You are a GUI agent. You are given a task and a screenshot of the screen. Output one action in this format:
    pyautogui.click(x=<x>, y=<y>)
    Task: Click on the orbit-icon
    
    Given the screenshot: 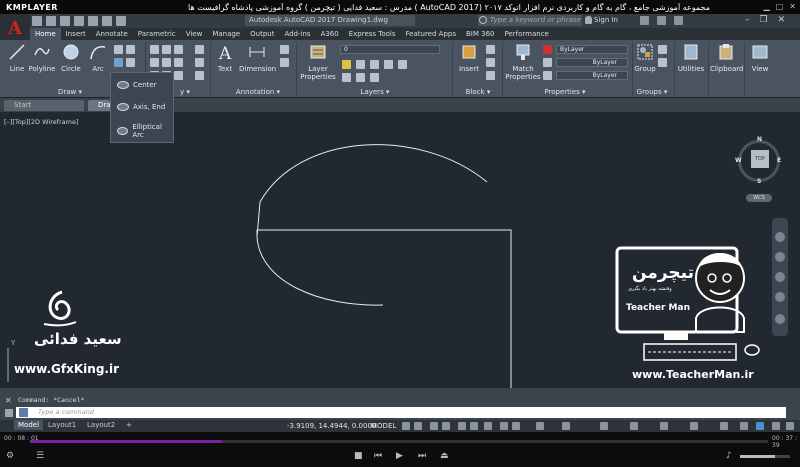 What is the action you would take?
    pyautogui.click(x=780, y=297)
    